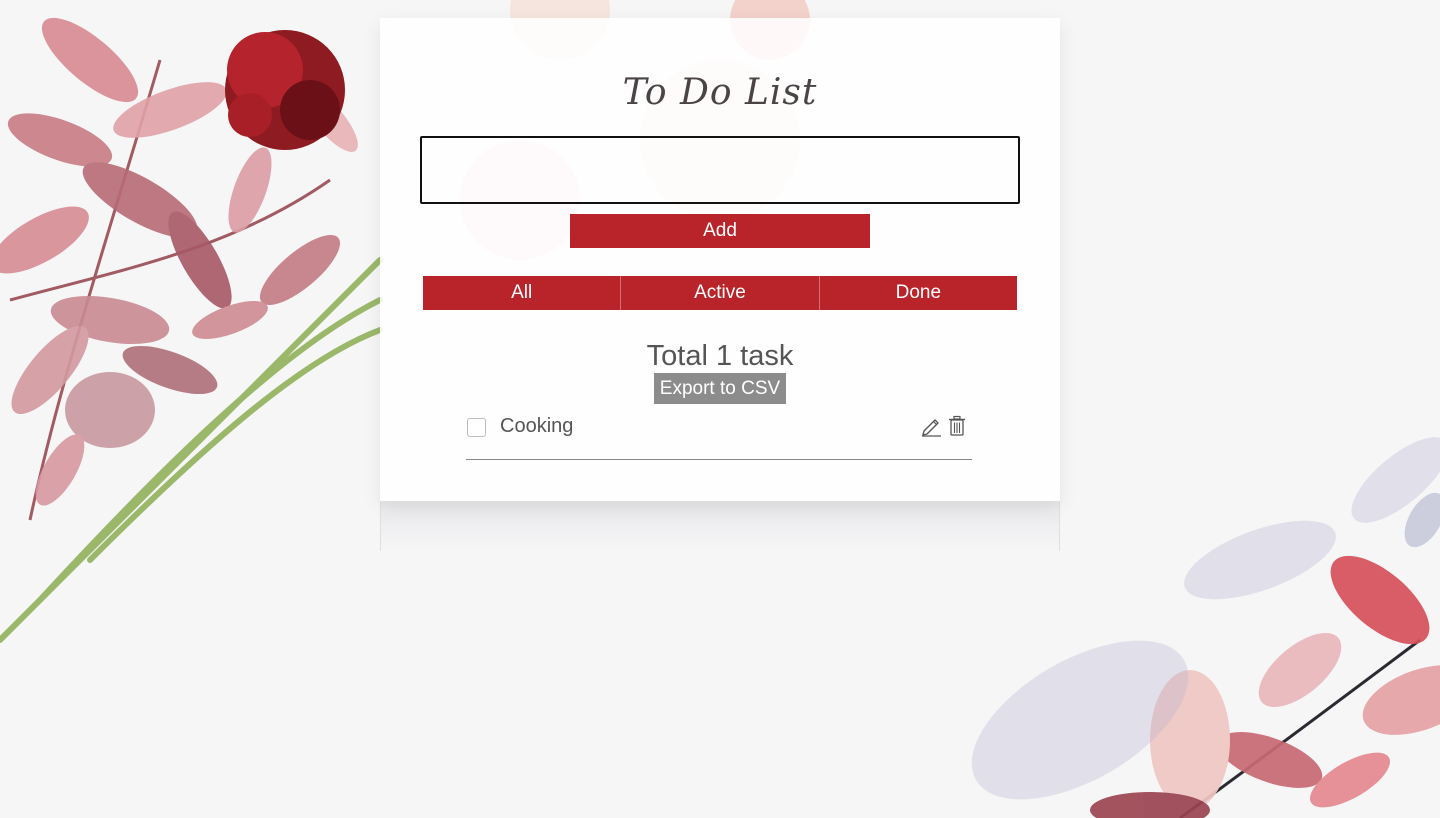 This screenshot has height=818, width=1440. Describe the element at coordinates (720, 231) in the screenshot. I see `add-button: Add` at that location.